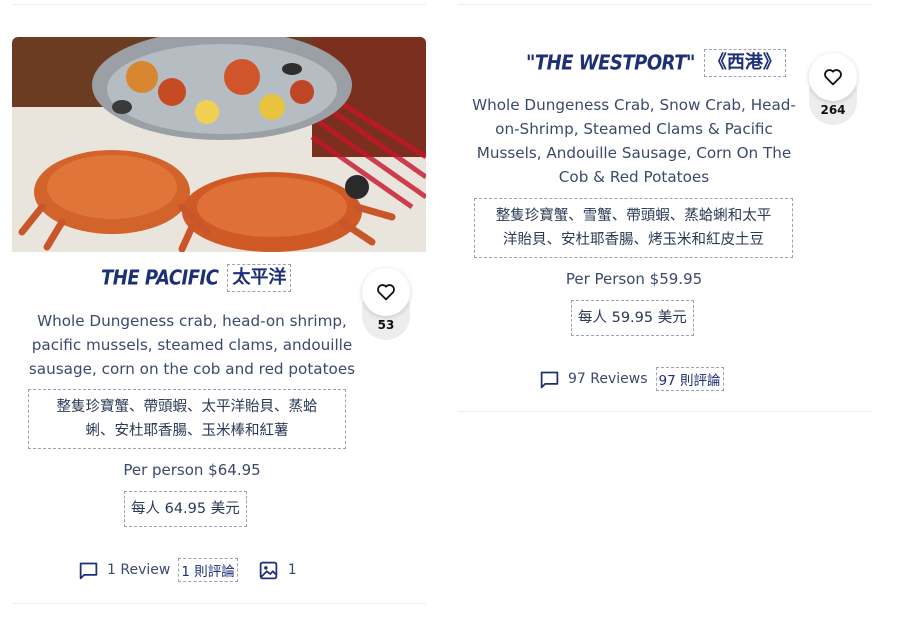 The height and width of the screenshot is (624, 922). I want to click on review-row-westport: 97 Reviews 97 則評論, so click(631, 379).